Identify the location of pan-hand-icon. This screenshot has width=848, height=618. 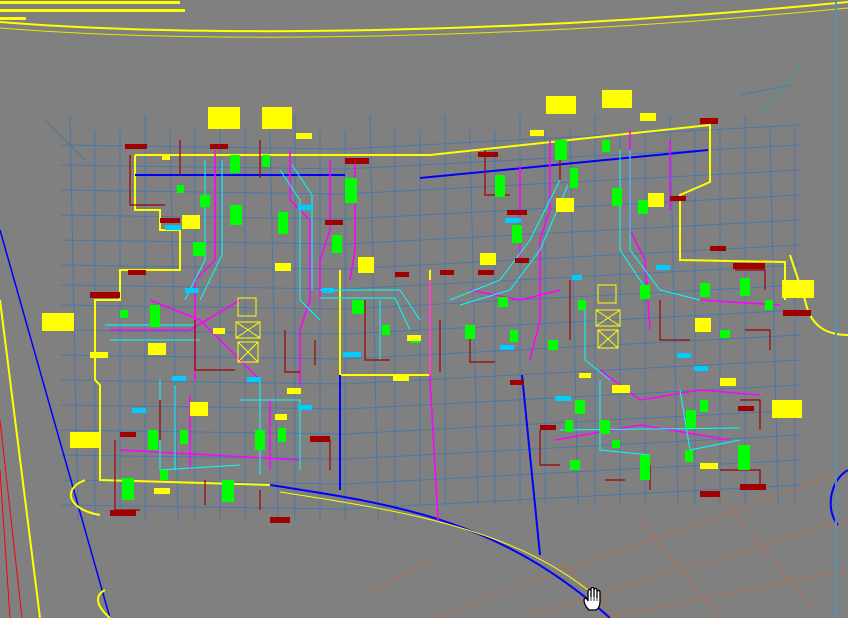
(592, 598).